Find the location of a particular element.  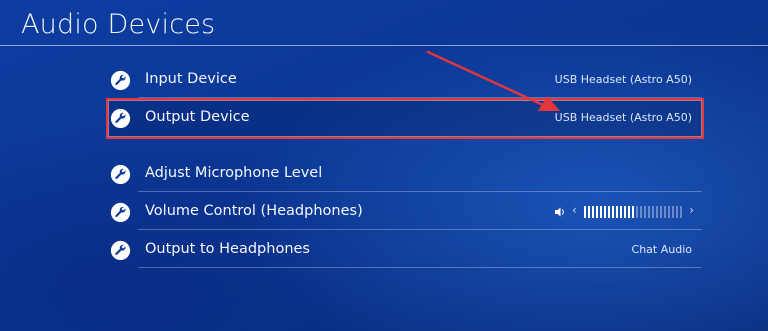

setting-label: Output to Headphones is located at coordinates (227, 249).